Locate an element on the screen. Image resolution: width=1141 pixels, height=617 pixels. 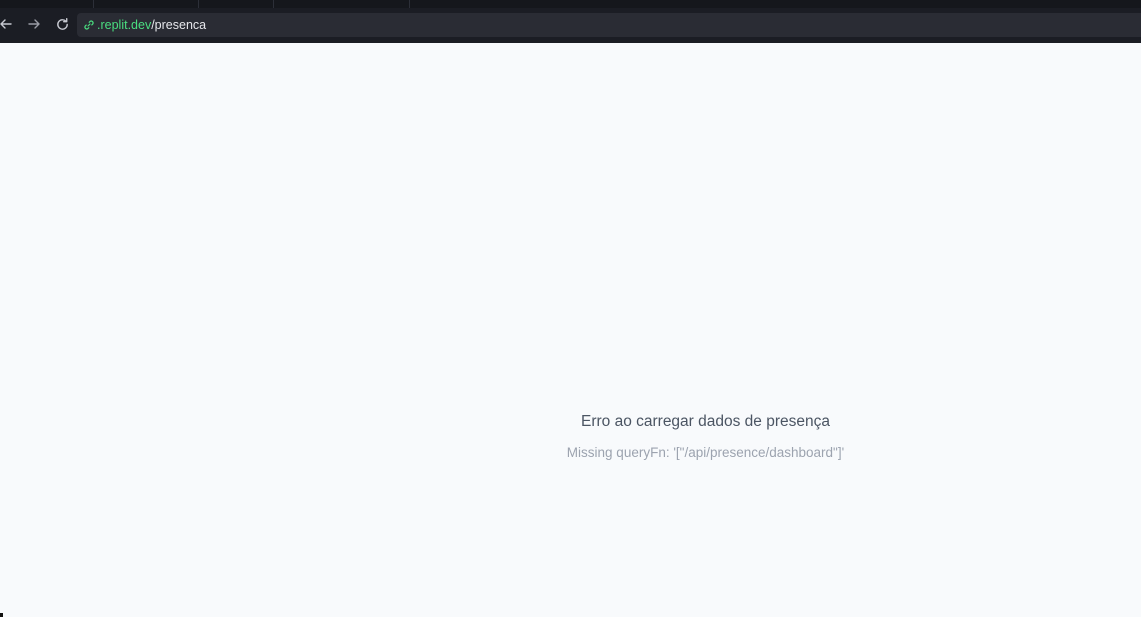
tab-strip is located at coordinates (570, 4).